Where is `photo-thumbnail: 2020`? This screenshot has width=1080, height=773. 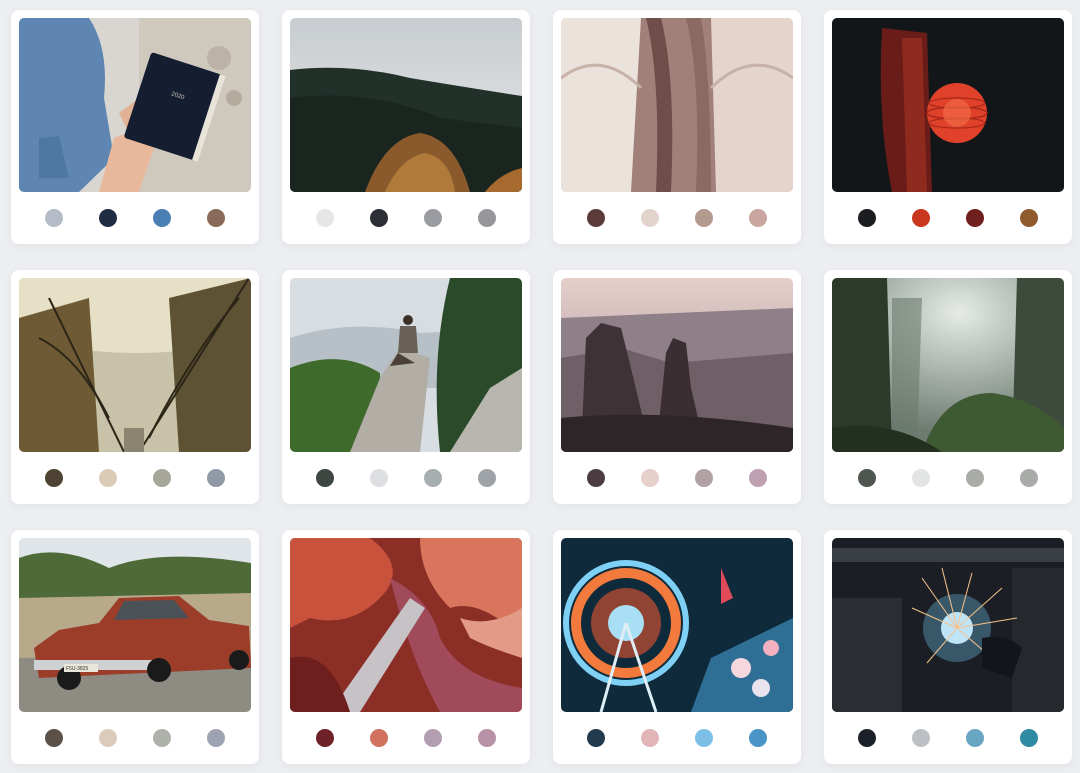
photo-thumbnail: 2020 is located at coordinates (135, 105).